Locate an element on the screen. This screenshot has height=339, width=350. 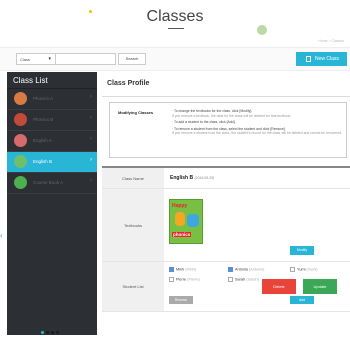
sidebar-item-course-book-a: Course Book A › is located at coordinates (52, 183).